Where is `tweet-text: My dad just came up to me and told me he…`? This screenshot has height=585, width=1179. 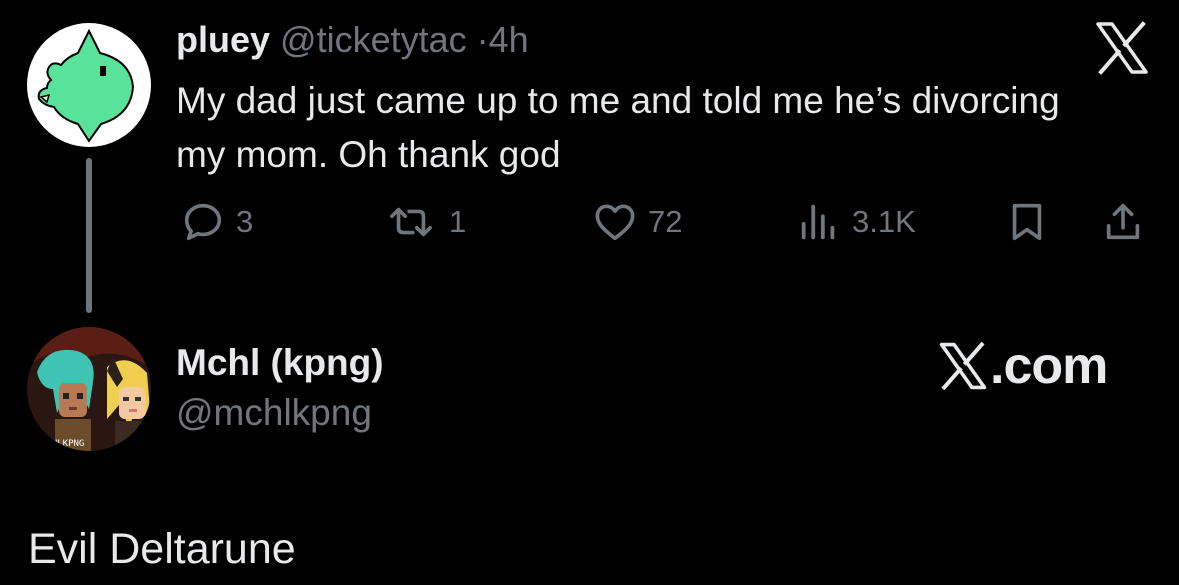
tweet-text: My dad just came up to me and told me he… is located at coordinates (618, 127).